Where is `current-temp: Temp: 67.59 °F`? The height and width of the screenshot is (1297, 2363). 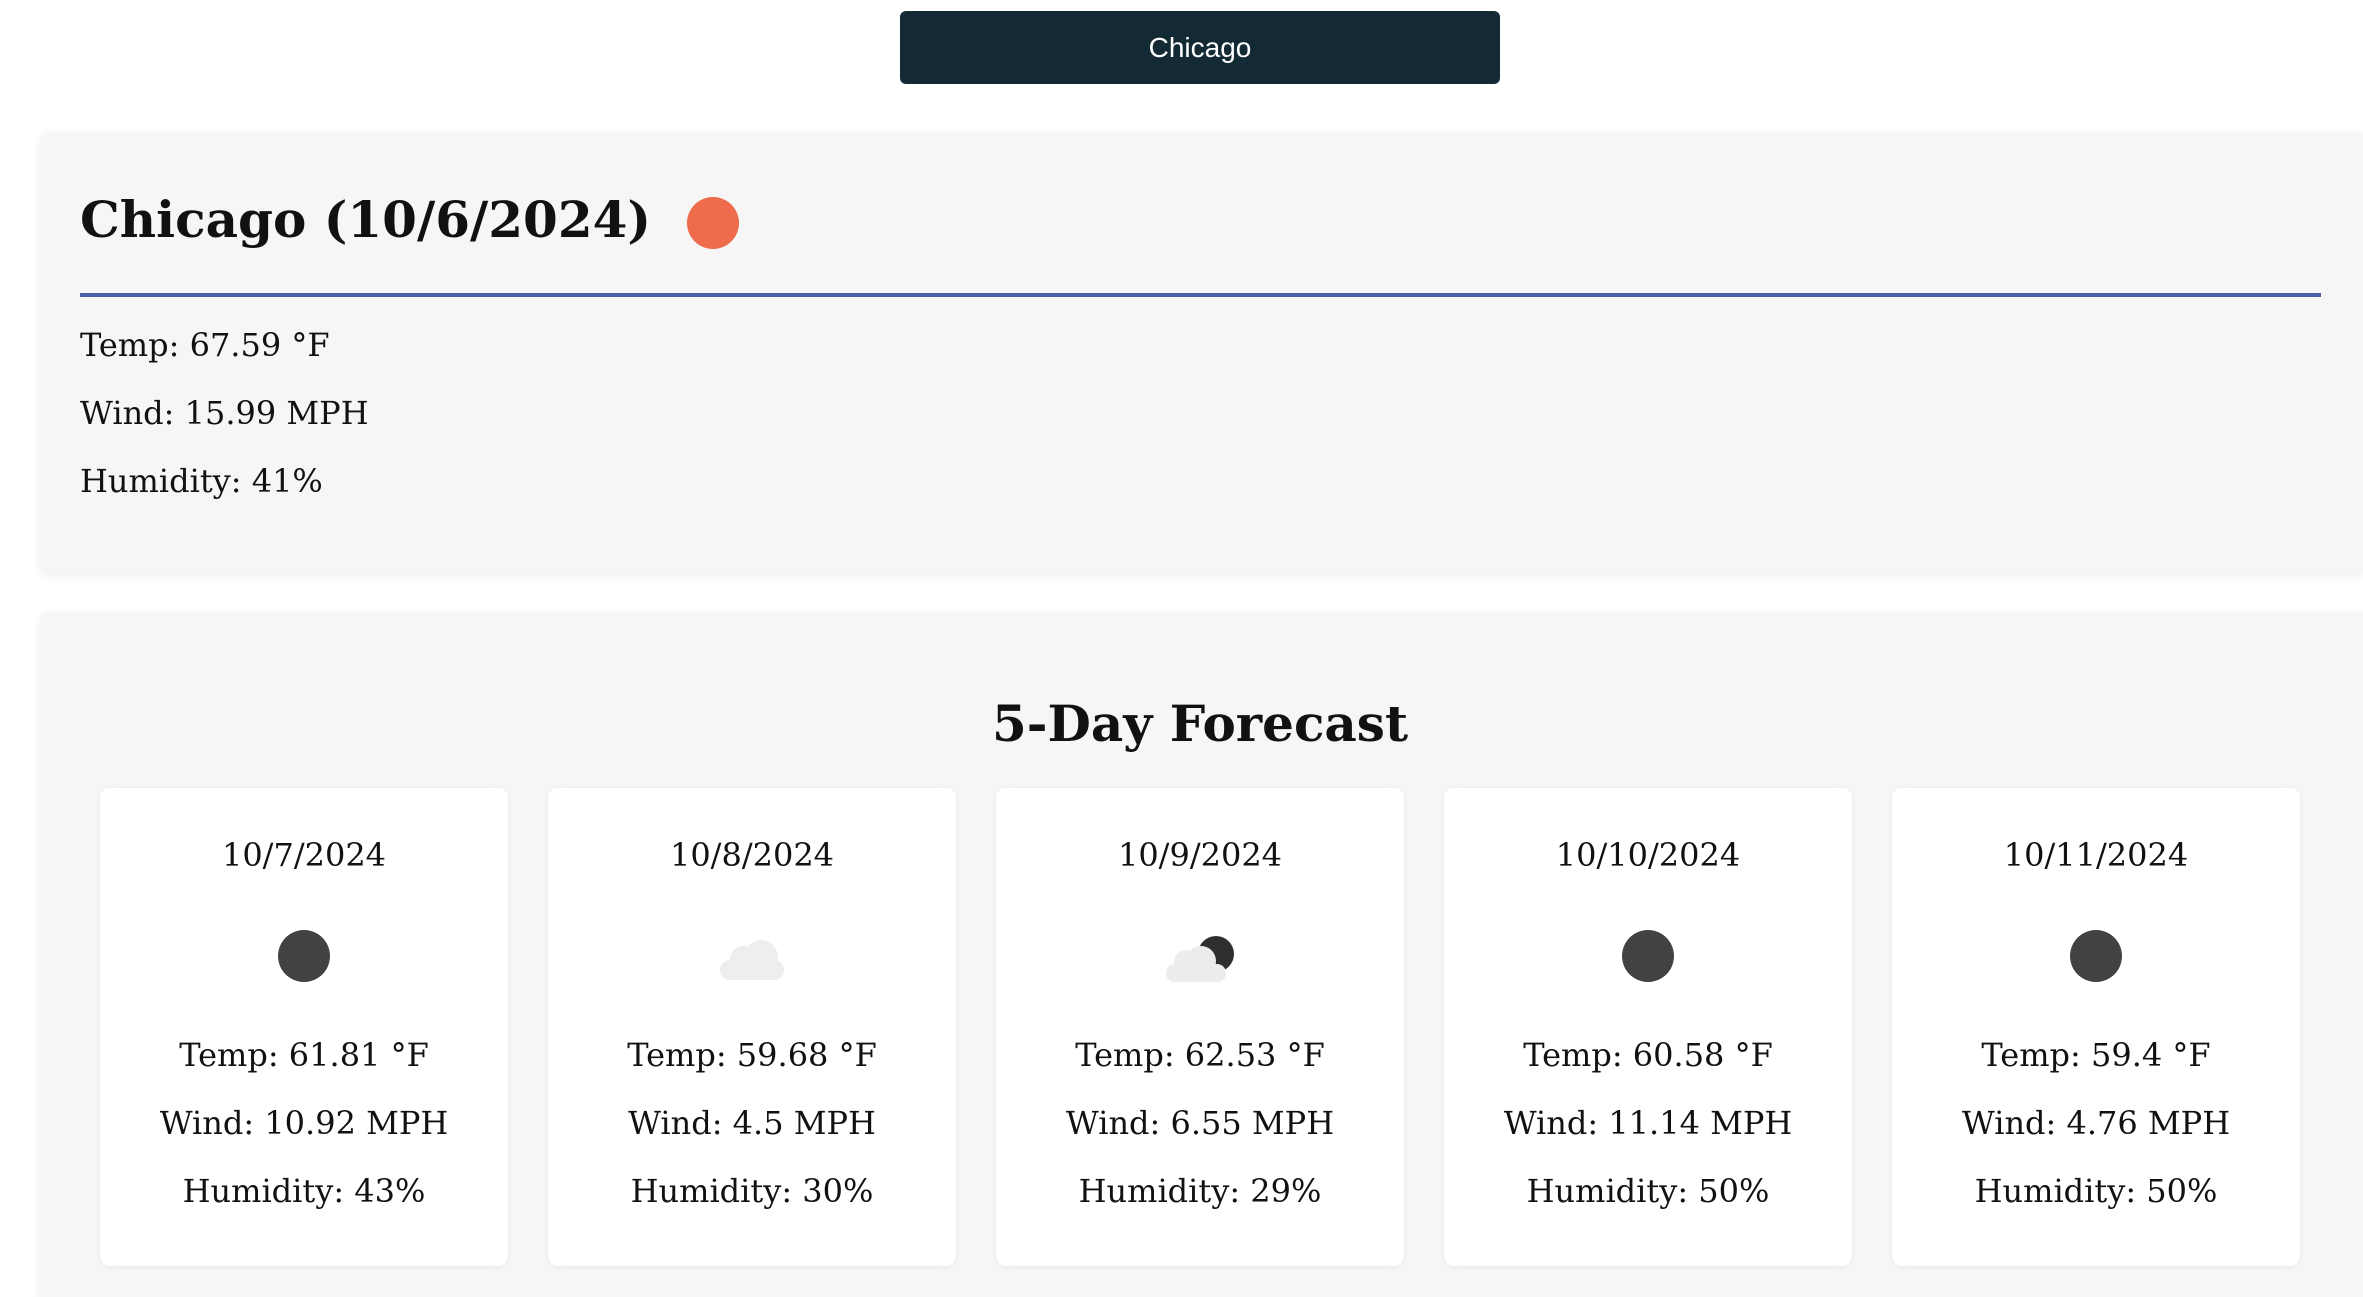 current-temp: Temp: 67.59 °F is located at coordinates (205, 345).